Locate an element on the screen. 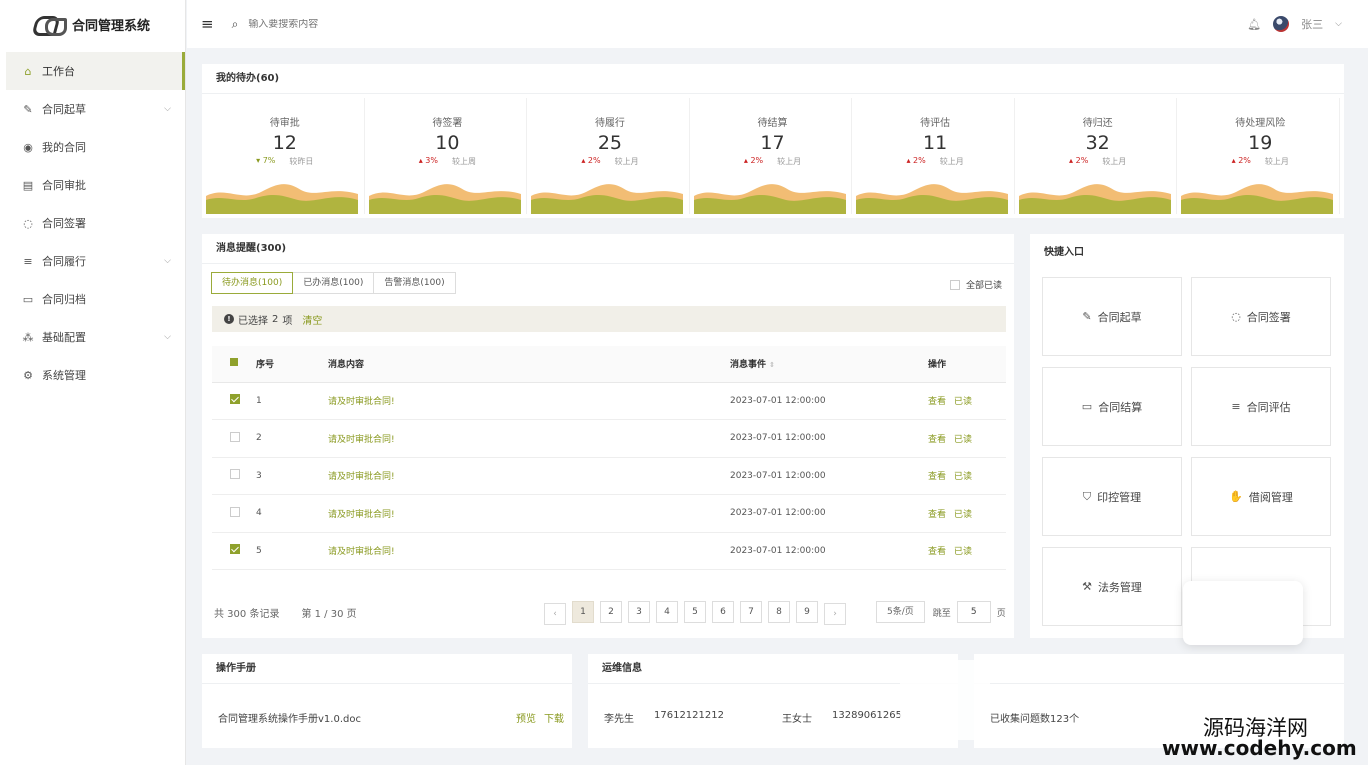 The height and width of the screenshot is (765, 1368). wave-chart is located at coordinates (607, 199).